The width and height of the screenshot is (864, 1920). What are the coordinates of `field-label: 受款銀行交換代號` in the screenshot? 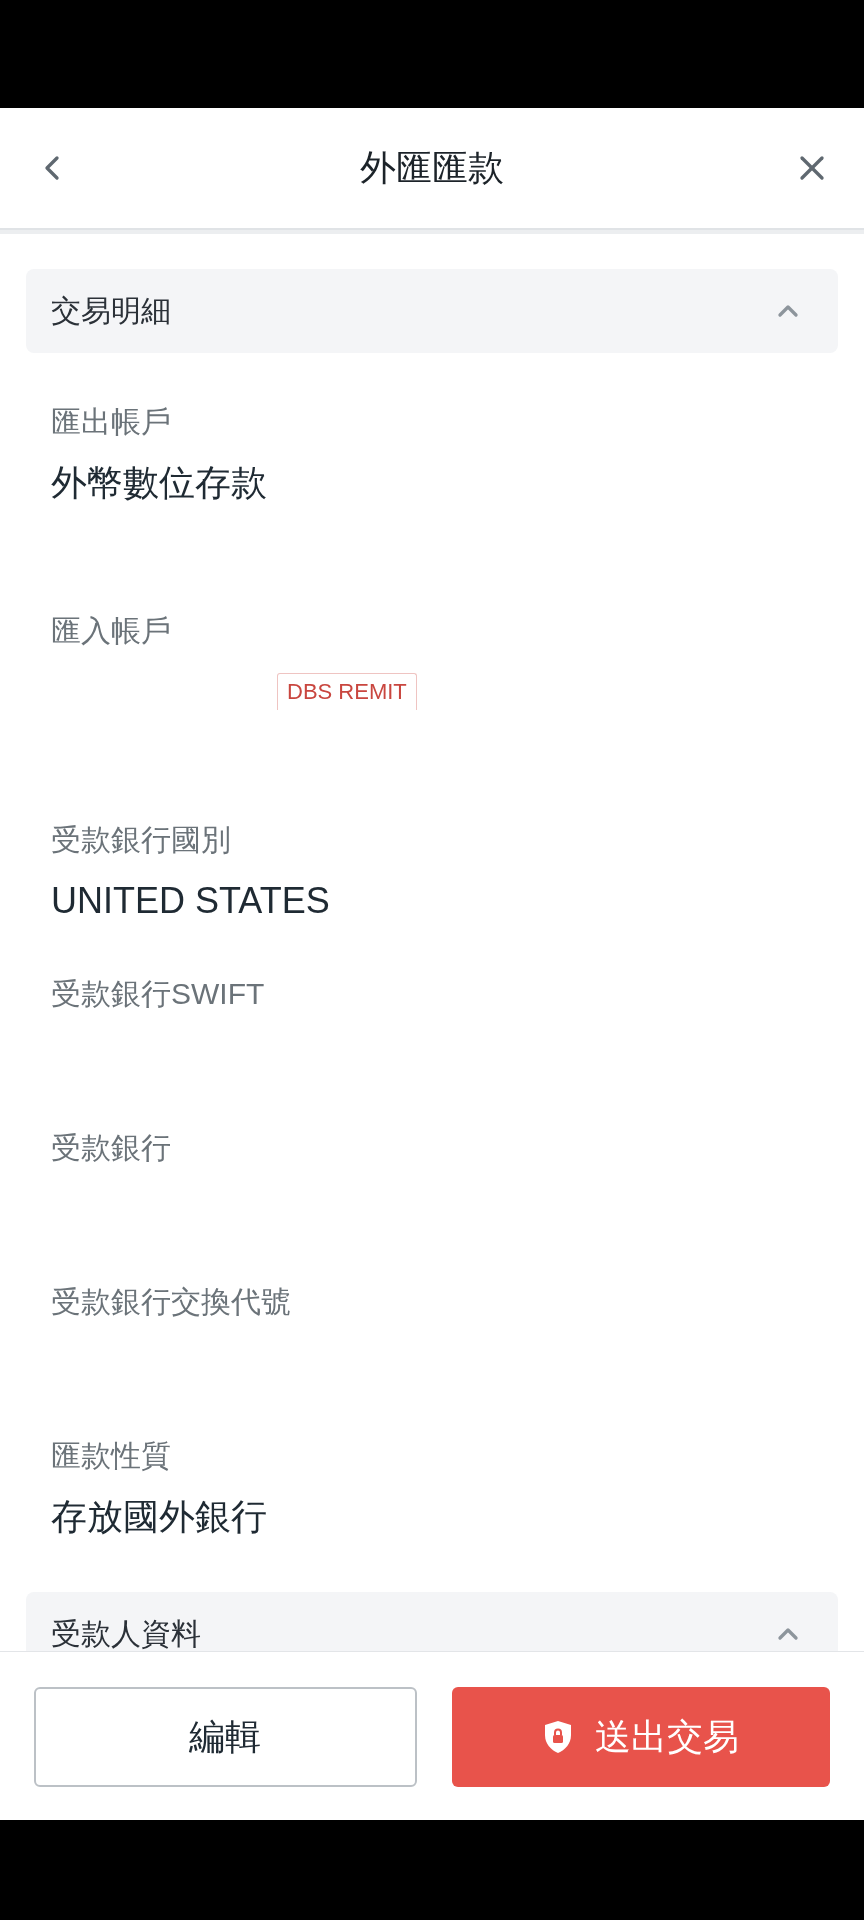 It's located at (171, 1302).